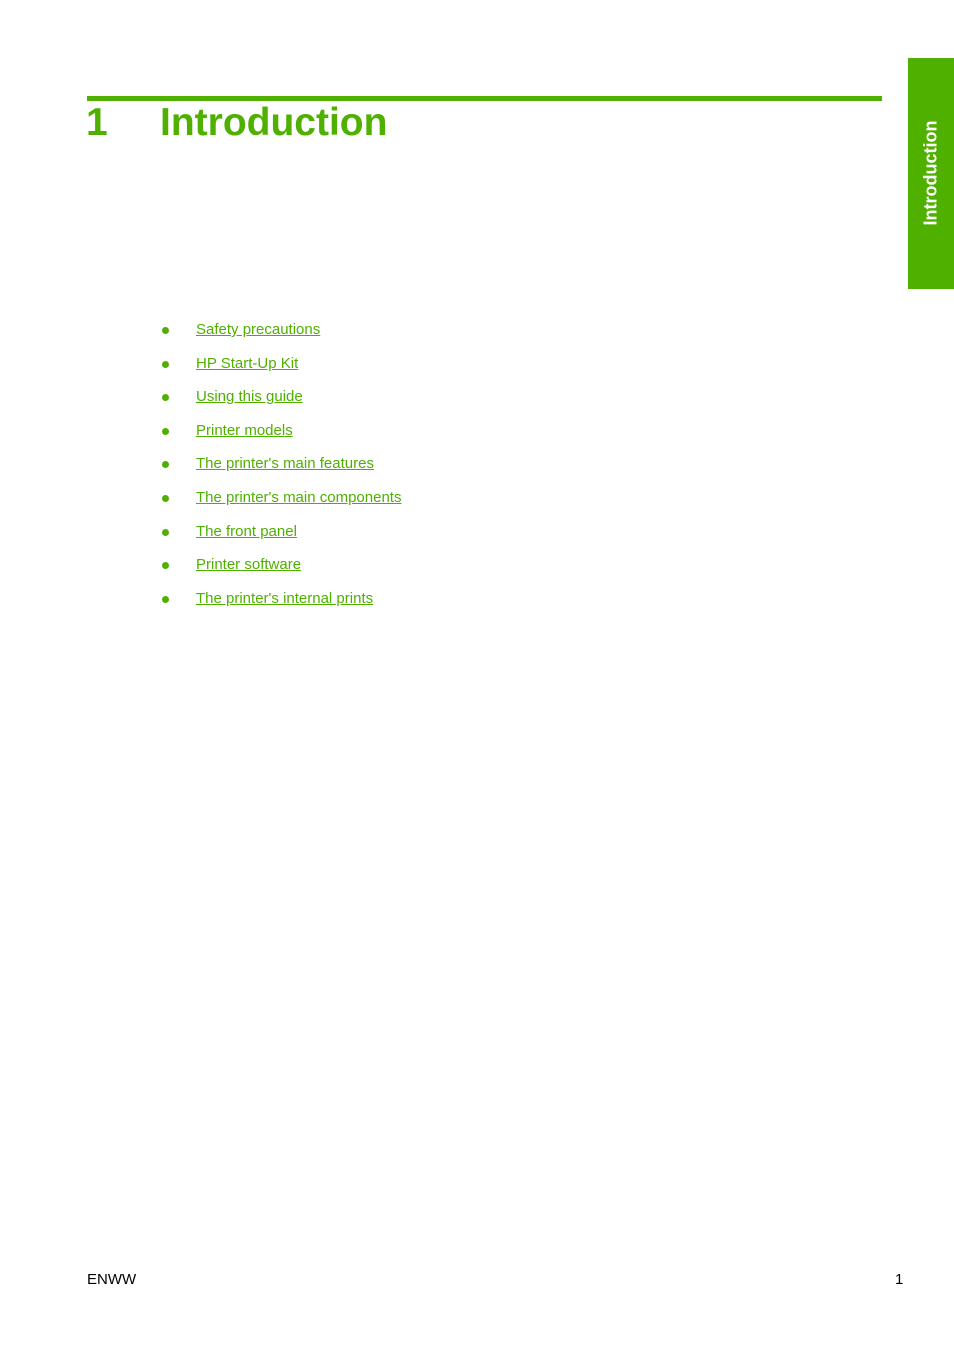 The width and height of the screenshot is (954, 1350). What do you see at coordinates (246, 532) in the screenshot?
I see `toc-link-front-panel: The front panel` at bounding box center [246, 532].